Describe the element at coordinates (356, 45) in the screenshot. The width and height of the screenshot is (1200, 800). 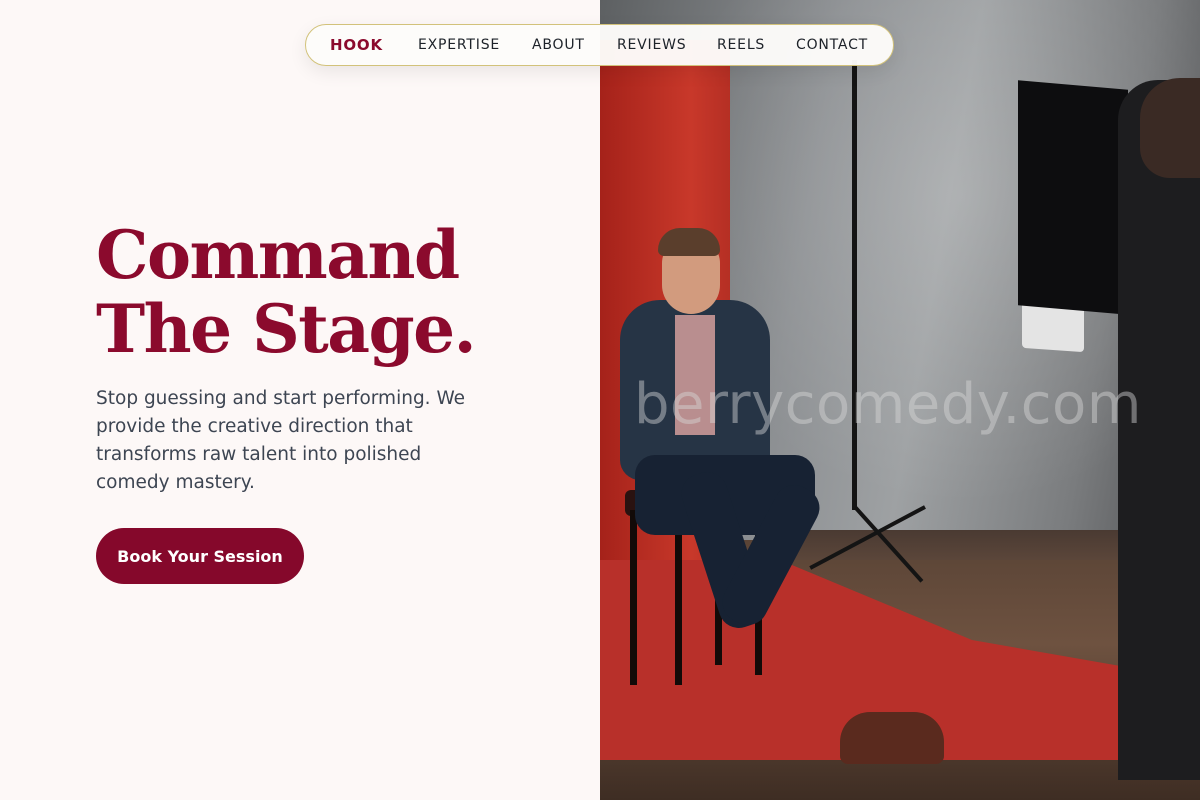
I see `nav-item-hook: HOOK` at that location.